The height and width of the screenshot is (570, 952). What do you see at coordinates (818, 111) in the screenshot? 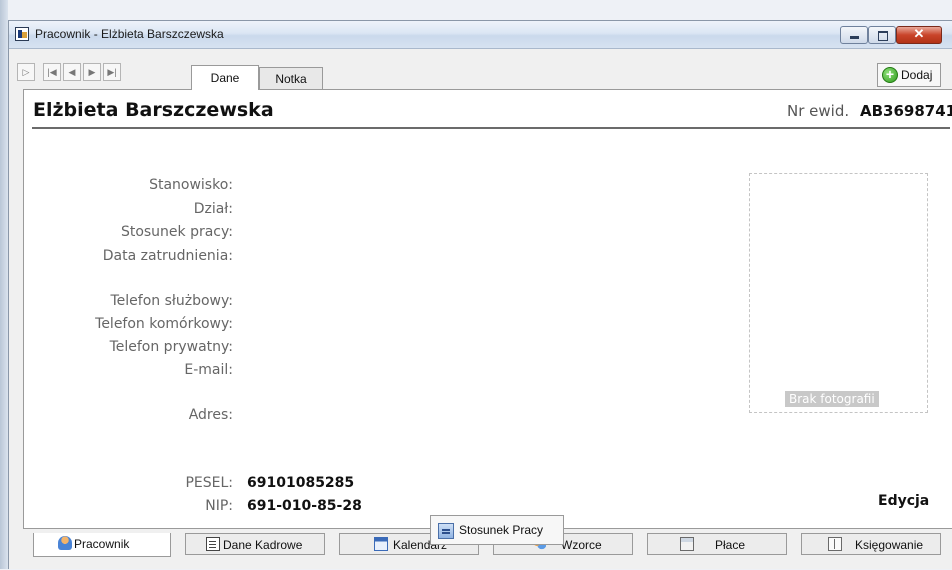
I see `record-number-label: Nr ewid.` at bounding box center [818, 111].